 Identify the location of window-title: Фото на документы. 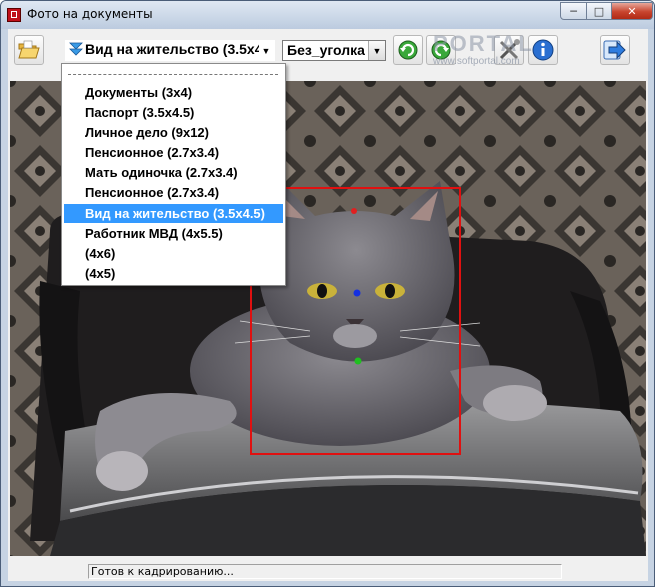
(90, 14).